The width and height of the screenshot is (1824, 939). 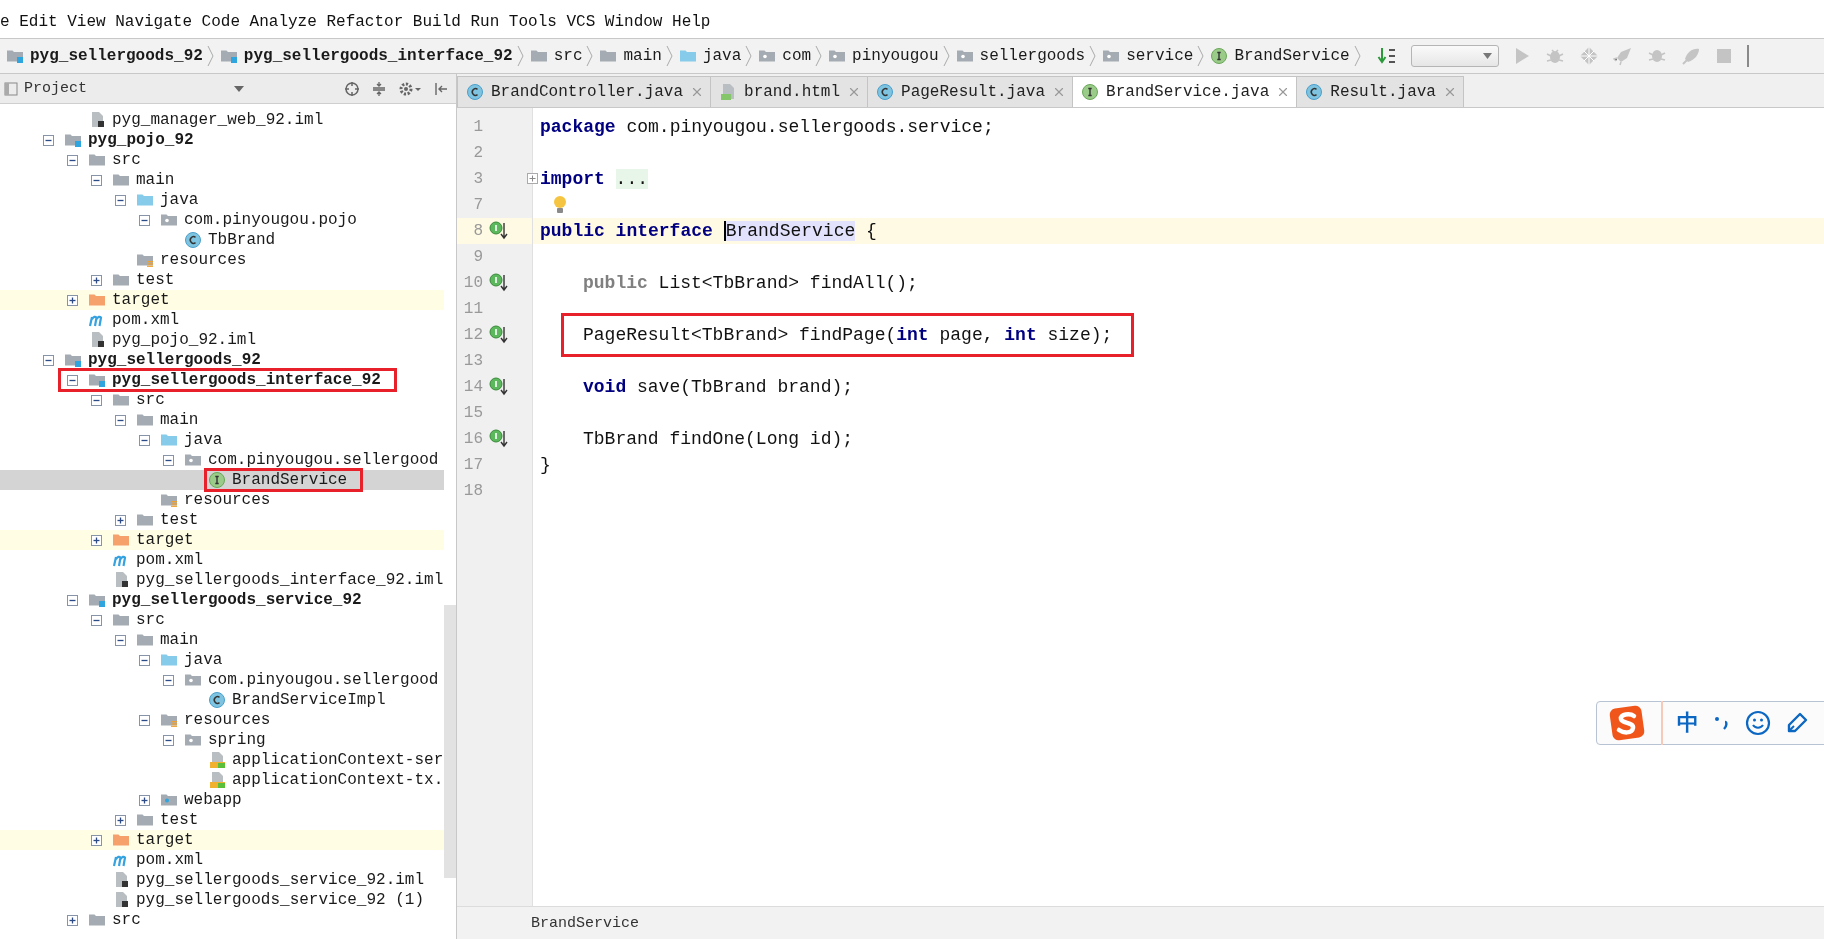 I want to click on tree-item: pyg_manager_web_92.iml, so click(x=222, y=120).